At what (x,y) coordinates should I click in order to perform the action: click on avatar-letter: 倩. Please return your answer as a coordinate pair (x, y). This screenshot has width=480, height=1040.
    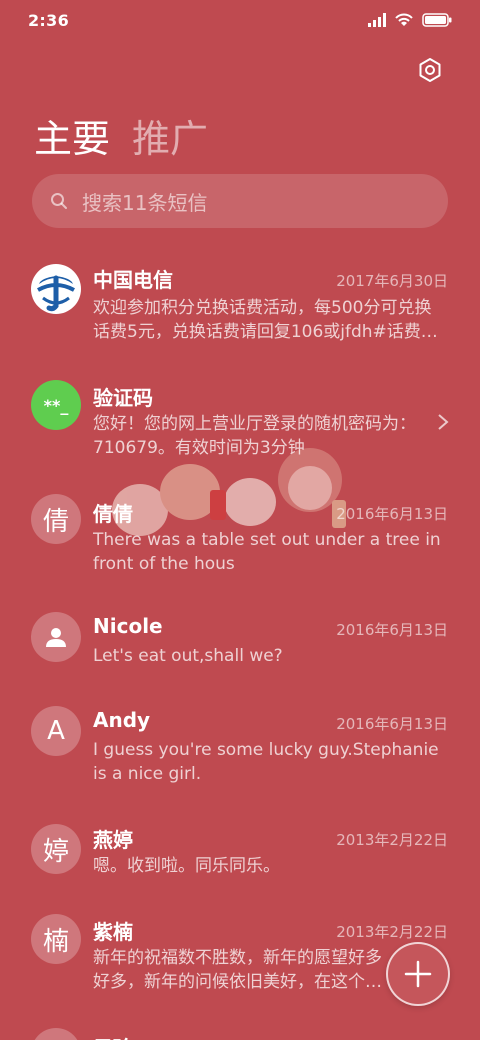
    Looking at the image, I should click on (56, 519).